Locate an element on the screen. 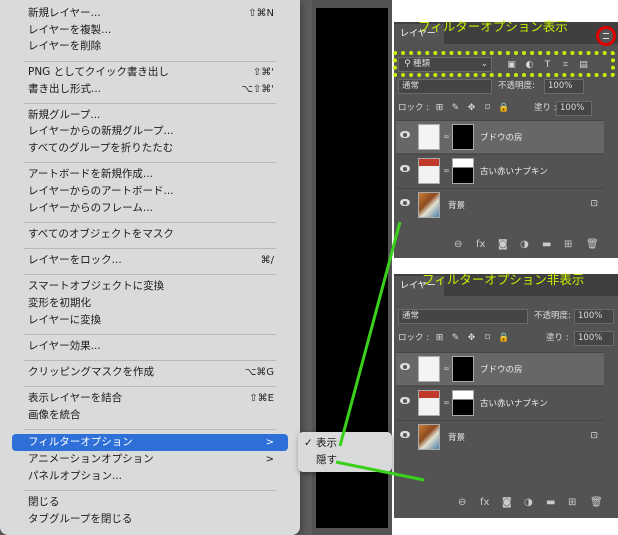 The image size is (618, 535). menu-item-filter-options: フィルターオプション > is located at coordinates (150, 442).